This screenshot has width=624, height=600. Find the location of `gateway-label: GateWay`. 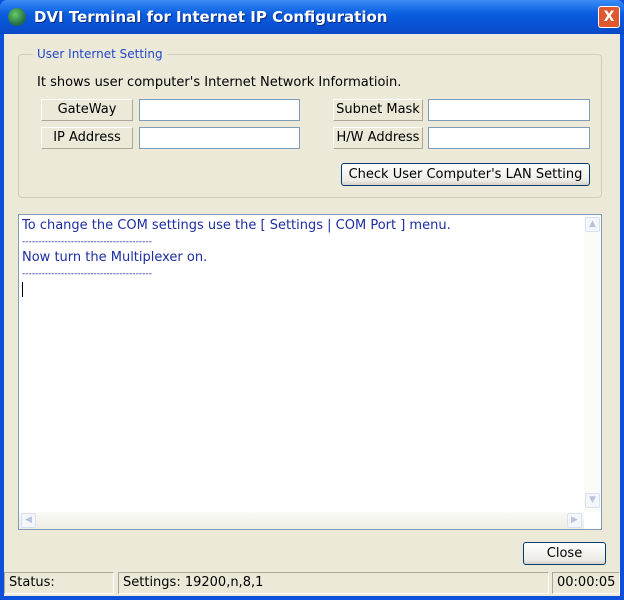

gateway-label: GateWay is located at coordinates (87, 110).